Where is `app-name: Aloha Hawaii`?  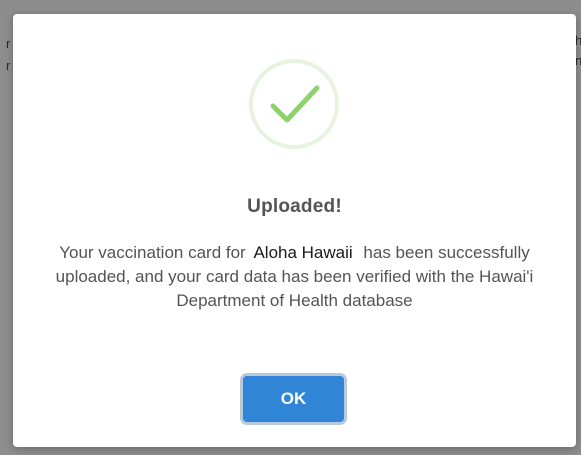
app-name: Aloha Hawaii is located at coordinates (303, 252).